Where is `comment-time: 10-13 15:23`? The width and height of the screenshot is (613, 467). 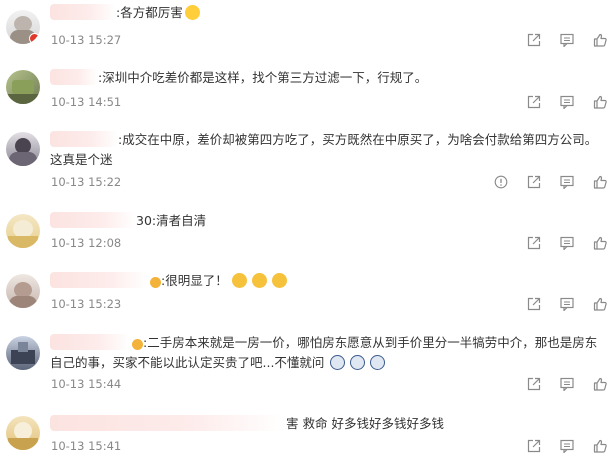
comment-time: 10-13 15:23 is located at coordinates (86, 304).